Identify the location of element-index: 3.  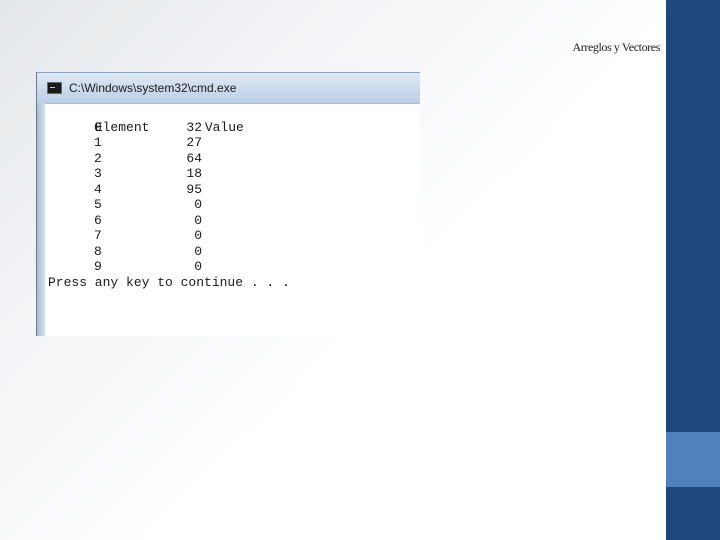
(98, 173).